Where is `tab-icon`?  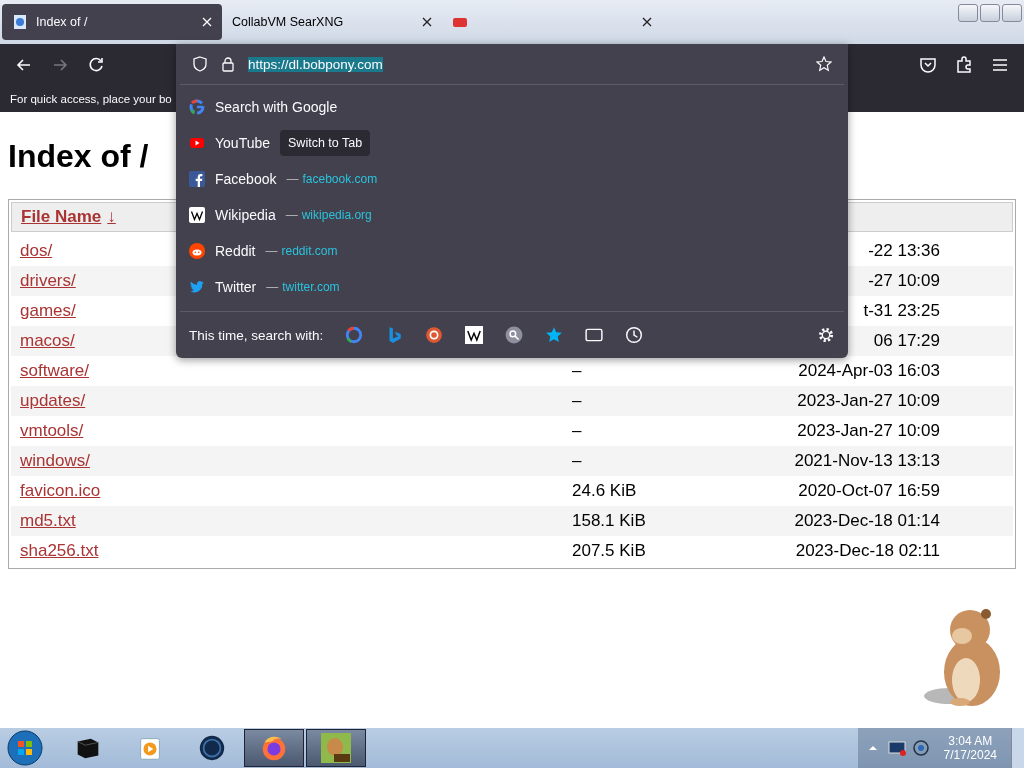
tab-icon is located at coordinates (594, 335).